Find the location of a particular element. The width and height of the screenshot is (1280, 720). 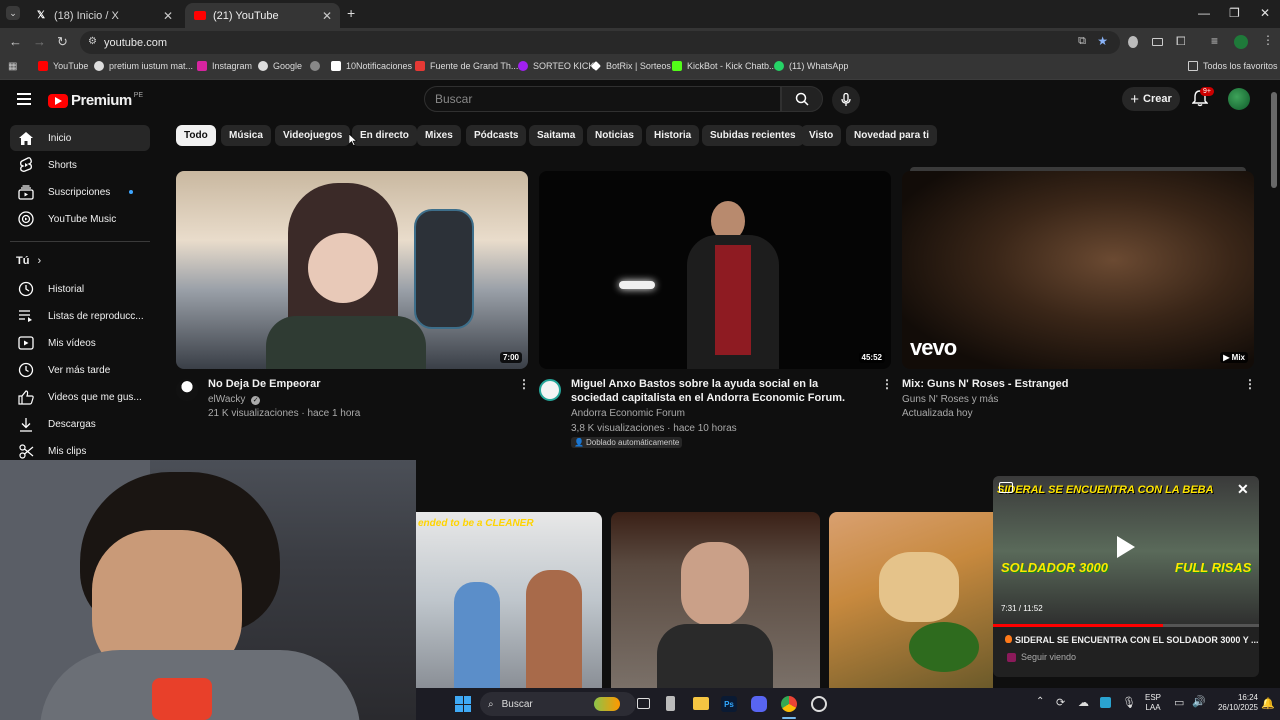

video-title: Mix: Guns N' Roses - Estranged is located at coordinates (1052, 384).